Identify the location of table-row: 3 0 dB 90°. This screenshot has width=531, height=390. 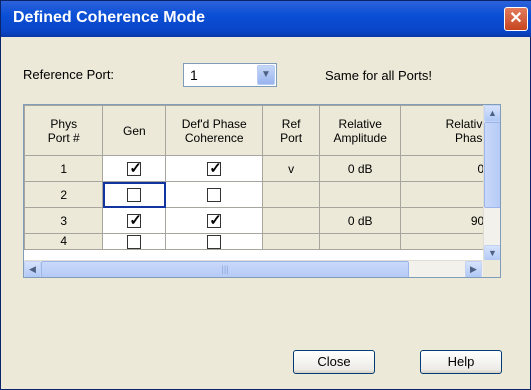
(262, 220).